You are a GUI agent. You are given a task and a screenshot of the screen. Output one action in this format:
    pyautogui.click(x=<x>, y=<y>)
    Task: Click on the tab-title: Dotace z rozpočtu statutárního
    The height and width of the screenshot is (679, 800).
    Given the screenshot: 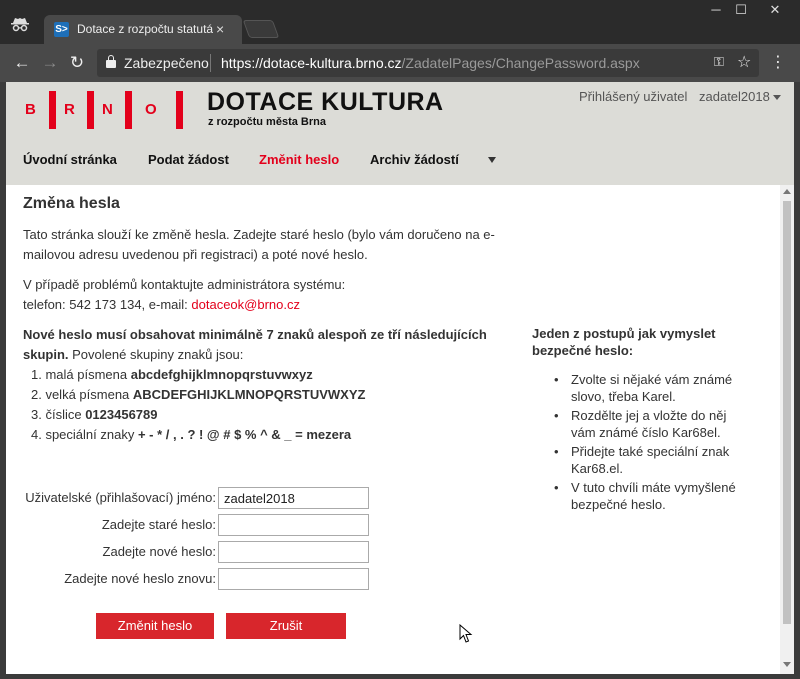 What is the action you would take?
    pyautogui.click(x=145, y=29)
    